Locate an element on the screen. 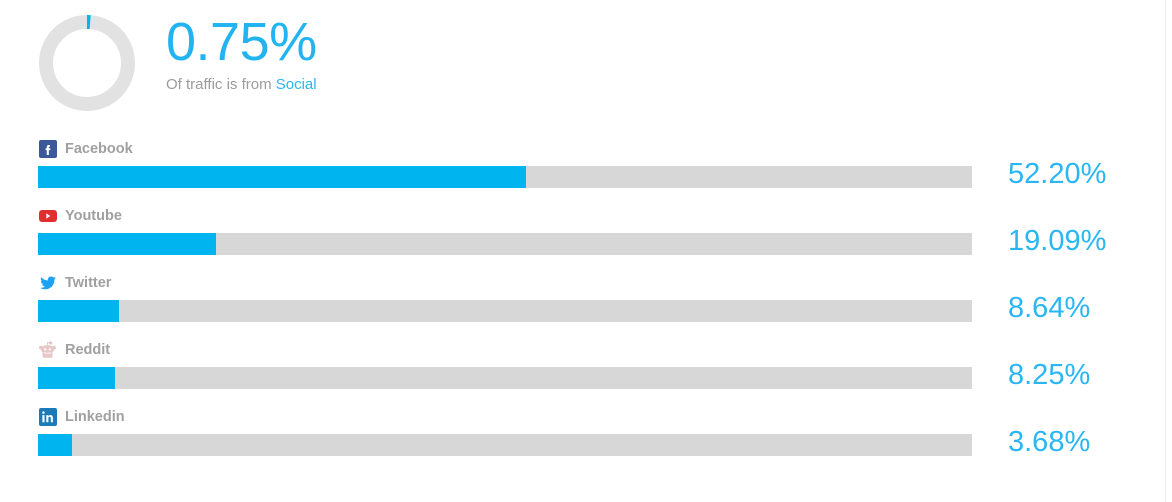 Image resolution: width=1172 pixels, height=502 pixels. channel-value: 19.09% is located at coordinates (1057, 241).